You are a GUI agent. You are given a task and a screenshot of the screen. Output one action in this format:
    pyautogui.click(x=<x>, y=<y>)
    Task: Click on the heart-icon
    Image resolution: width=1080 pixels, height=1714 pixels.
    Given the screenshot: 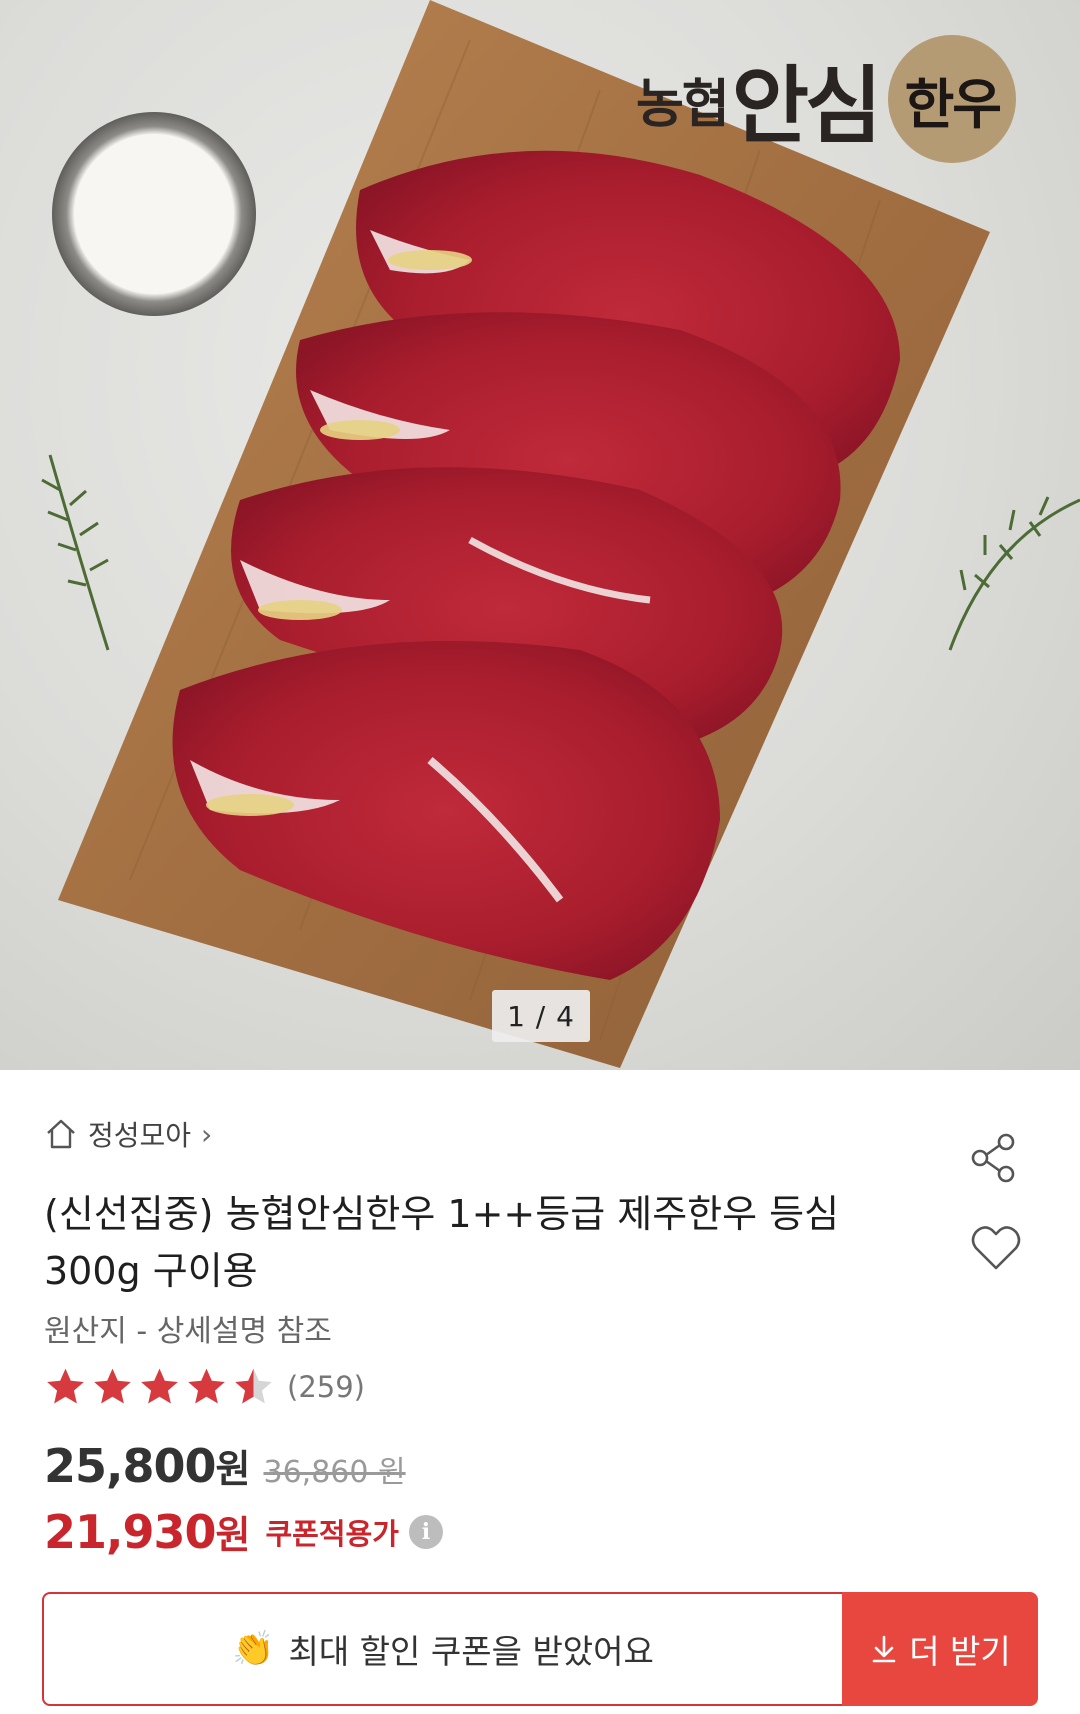 What is the action you would take?
    pyautogui.click(x=996, y=1248)
    